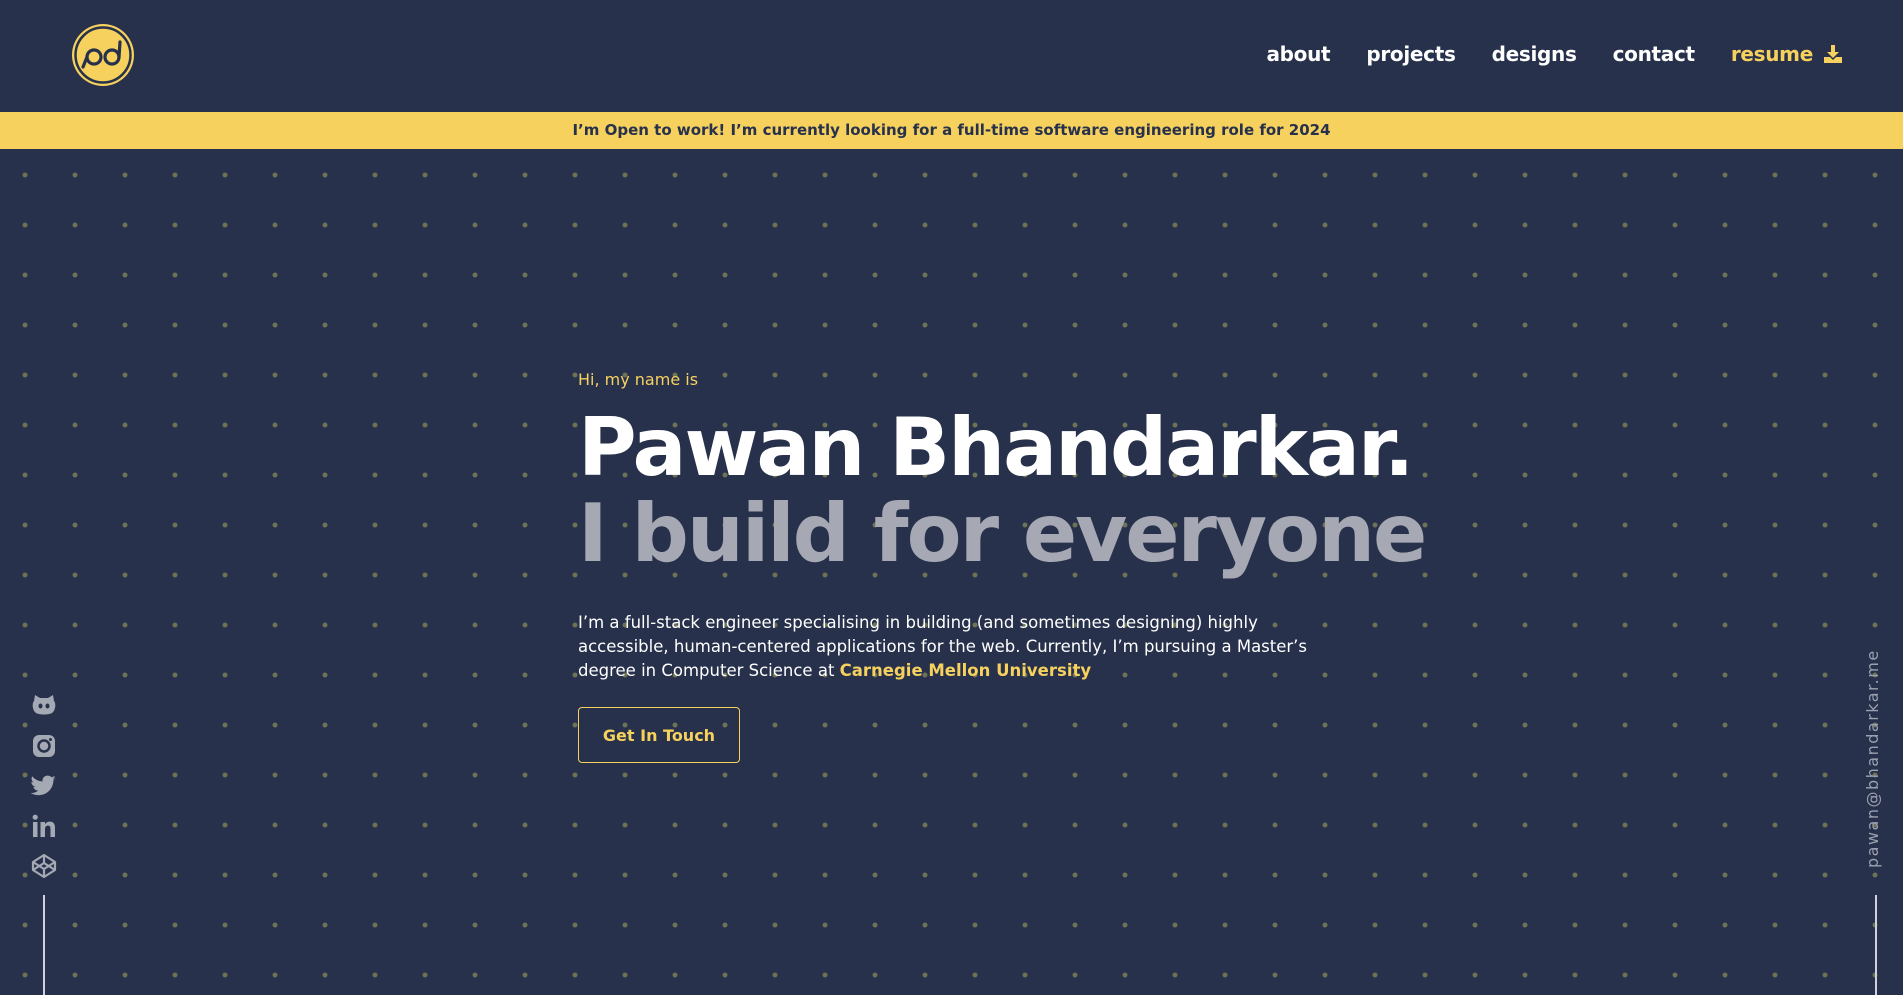 The width and height of the screenshot is (1903, 995). Describe the element at coordinates (951, 56) in the screenshot. I see `site-header: about projects designs contact resume` at that location.